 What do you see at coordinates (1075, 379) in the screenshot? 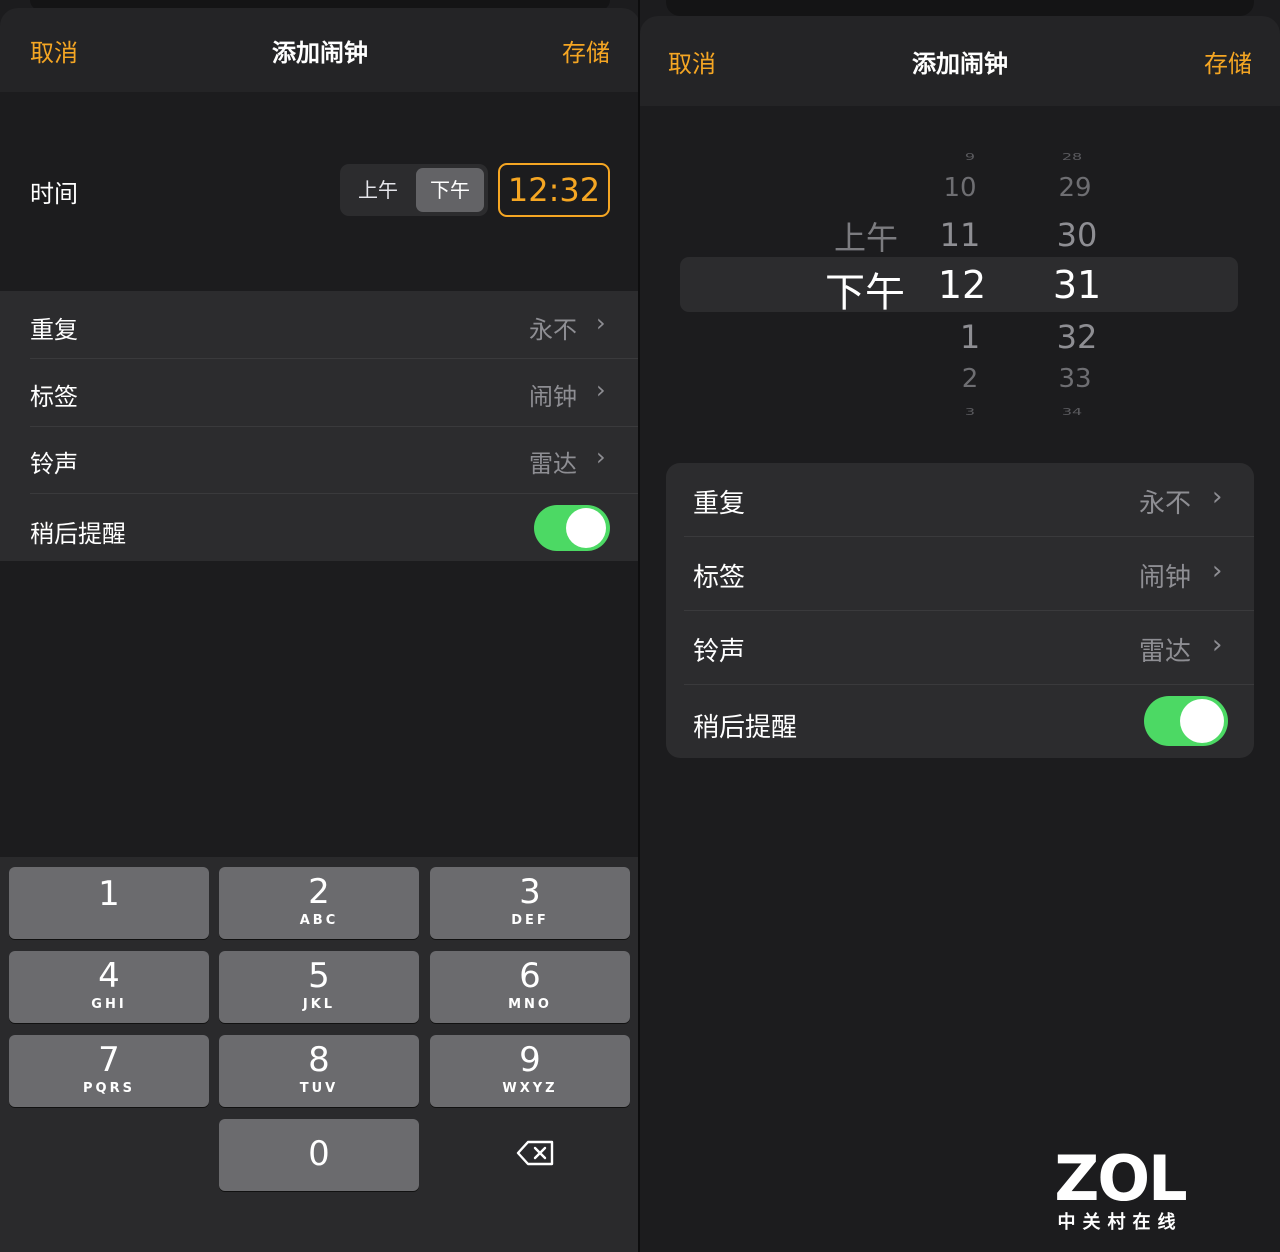
I see `picker-minute-item: 33` at bounding box center [1075, 379].